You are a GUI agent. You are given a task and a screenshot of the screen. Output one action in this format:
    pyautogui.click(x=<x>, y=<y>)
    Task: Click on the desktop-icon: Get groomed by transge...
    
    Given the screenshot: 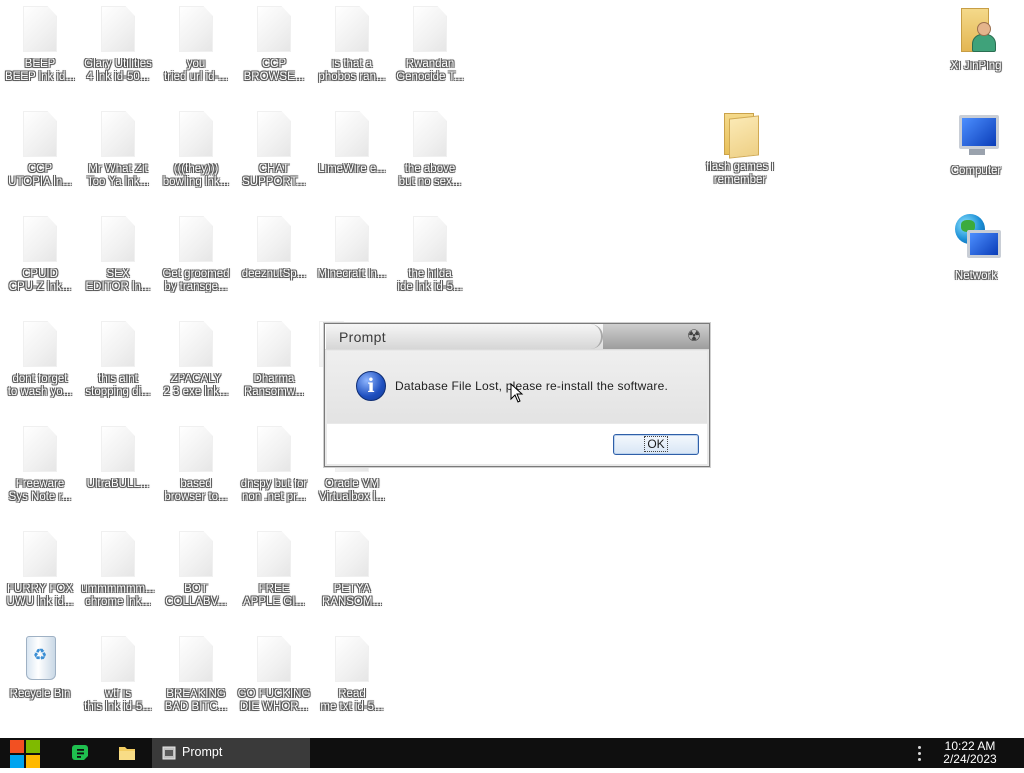 What is the action you would take?
    pyautogui.click(x=196, y=260)
    